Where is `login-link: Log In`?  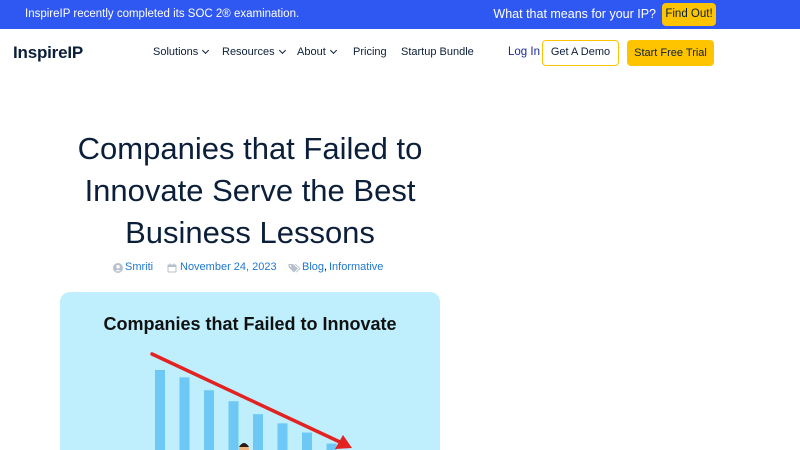
login-link: Log In is located at coordinates (524, 52).